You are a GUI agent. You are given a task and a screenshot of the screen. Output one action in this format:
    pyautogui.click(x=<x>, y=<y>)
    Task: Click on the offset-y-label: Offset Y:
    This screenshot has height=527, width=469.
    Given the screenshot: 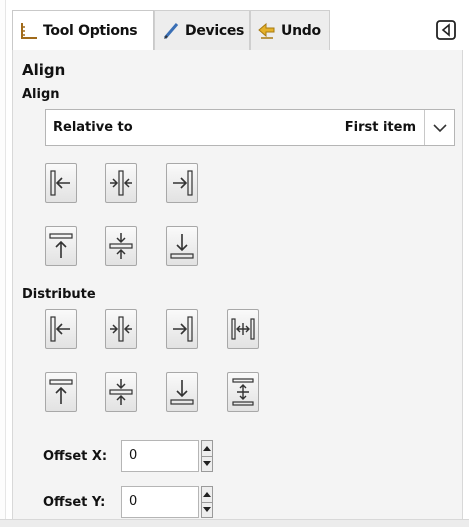 What is the action you would take?
    pyautogui.click(x=74, y=502)
    